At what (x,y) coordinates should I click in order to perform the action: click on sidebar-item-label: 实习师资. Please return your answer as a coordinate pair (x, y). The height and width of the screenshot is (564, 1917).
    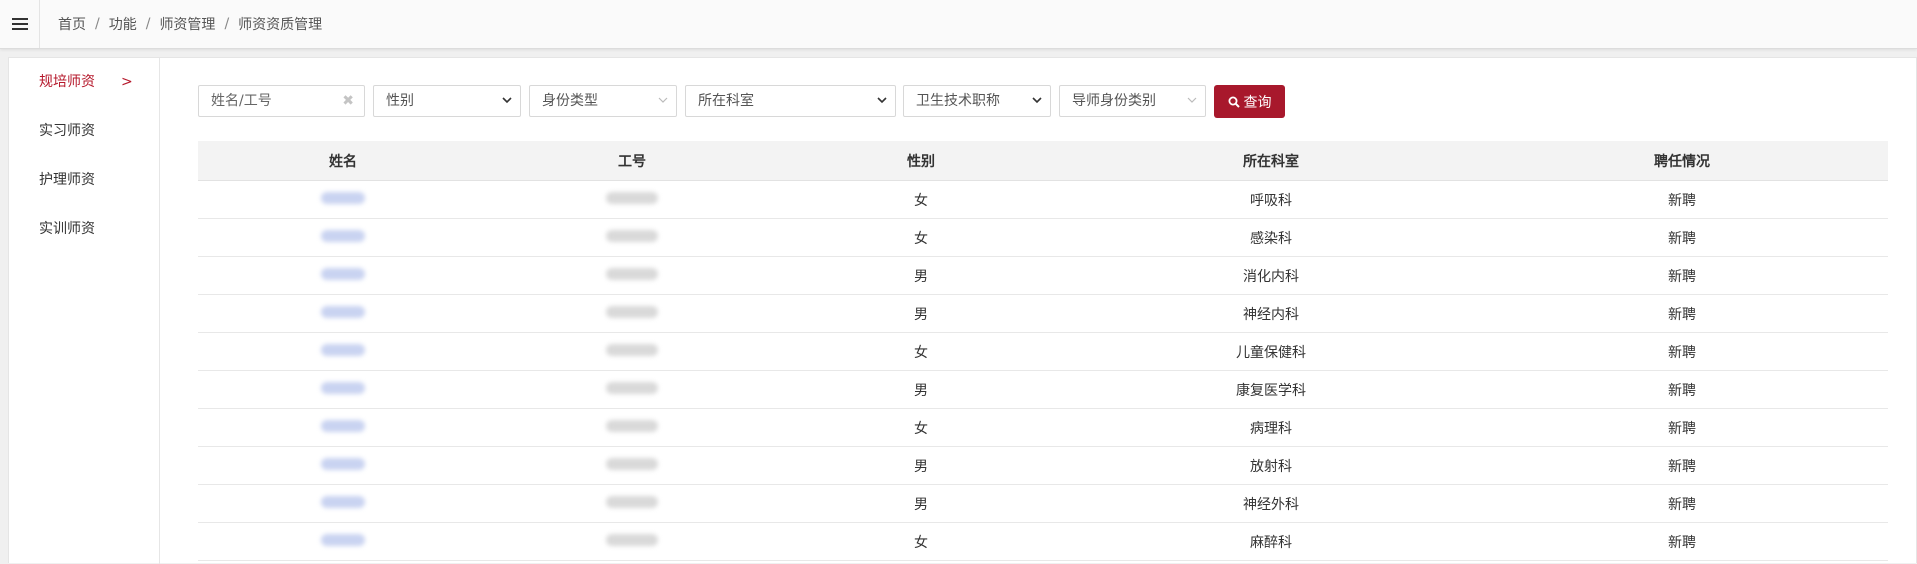
    Looking at the image, I should click on (67, 131).